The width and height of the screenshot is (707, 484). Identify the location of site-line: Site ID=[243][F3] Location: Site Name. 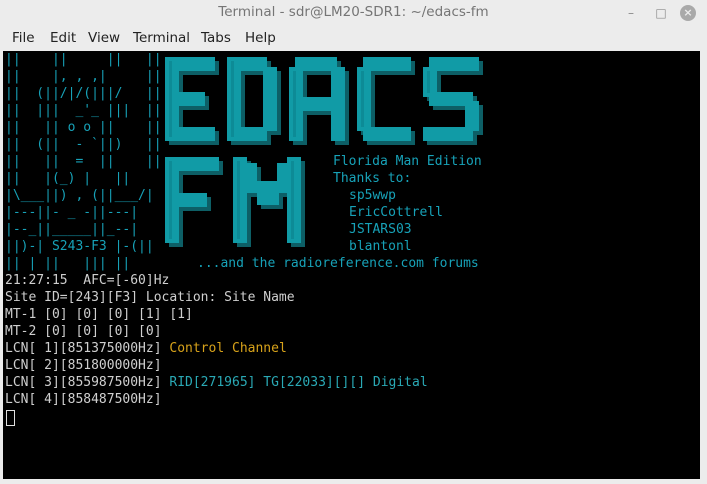
(150, 297).